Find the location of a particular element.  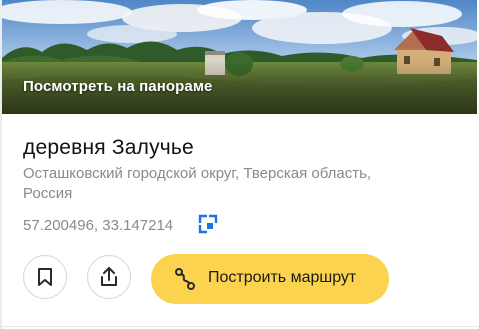

share-icon is located at coordinates (109, 276).